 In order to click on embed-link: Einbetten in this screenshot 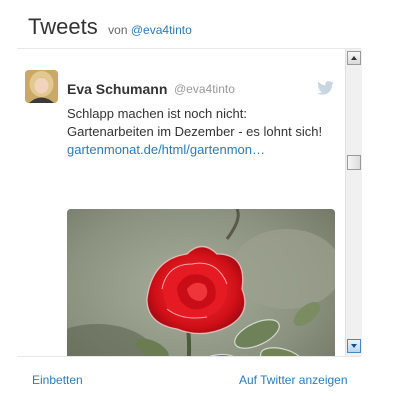, I will do `click(57, 380)`.